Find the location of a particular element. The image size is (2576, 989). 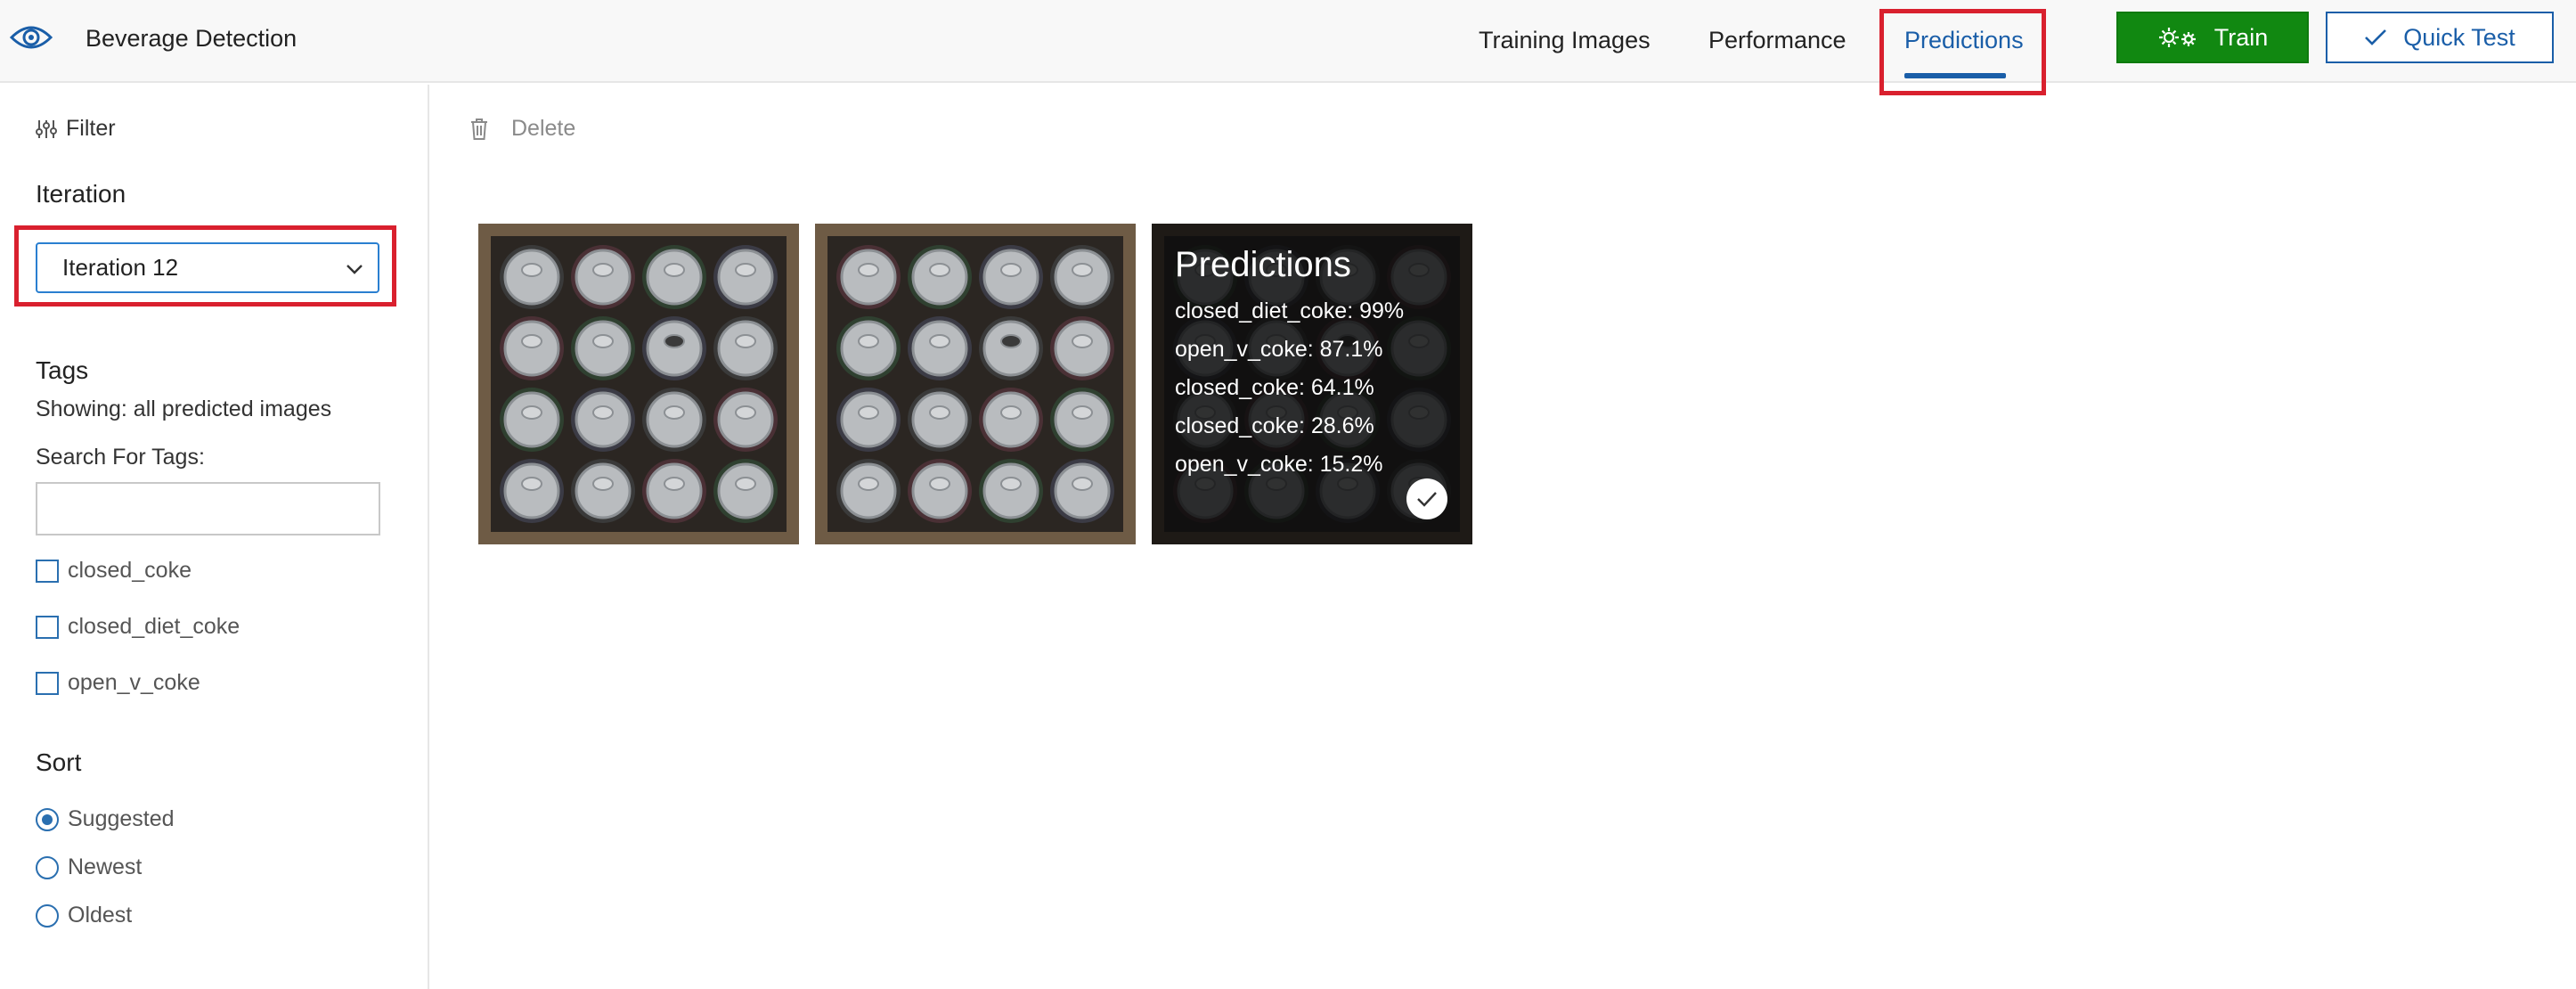

tag-checkbox-closed-diet-coke: closed_diet_coke is located at coordinates (138, 627).